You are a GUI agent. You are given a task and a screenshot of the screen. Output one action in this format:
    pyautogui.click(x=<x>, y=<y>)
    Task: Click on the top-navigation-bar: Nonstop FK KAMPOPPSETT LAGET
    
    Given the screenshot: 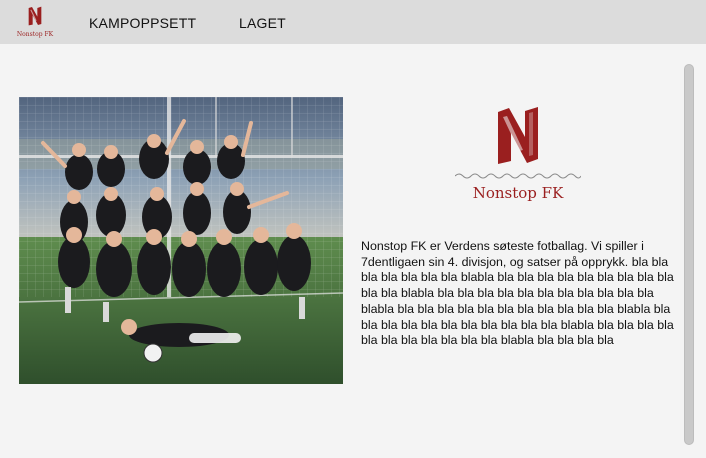 What is the action you would take?
    pyautogui.click(x=353, y=22)
    